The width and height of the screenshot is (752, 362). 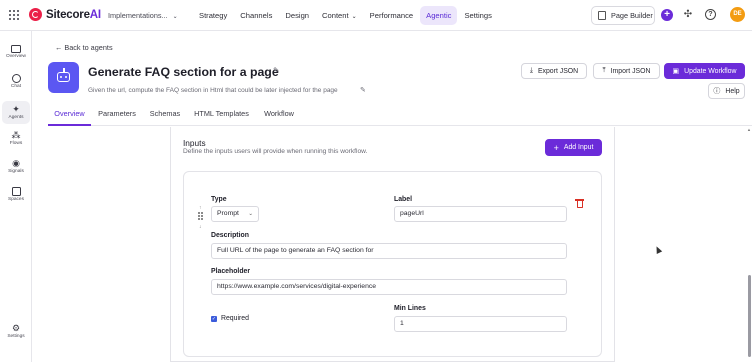 I want to click on help-question-icon: ?, so click(x=710, y=14).